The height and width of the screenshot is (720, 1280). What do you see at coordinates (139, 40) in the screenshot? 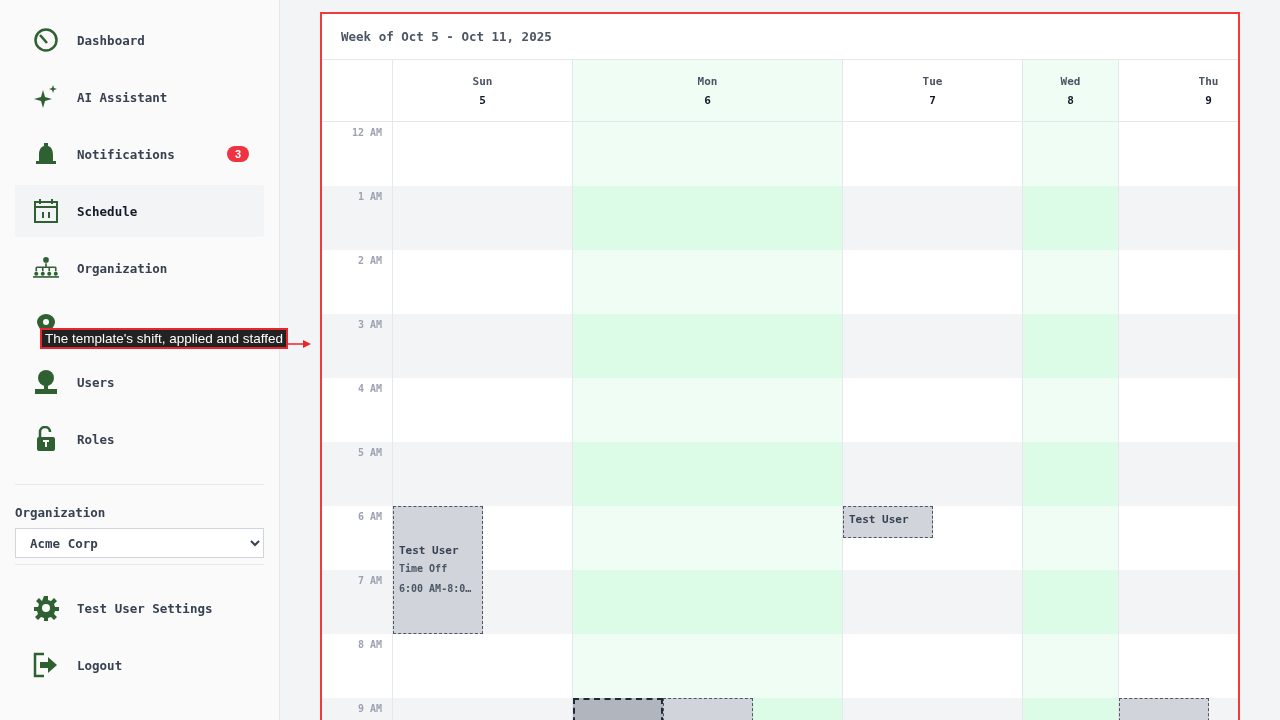
I see `nav-item: Dashboard` at bounding box center [139, 40].